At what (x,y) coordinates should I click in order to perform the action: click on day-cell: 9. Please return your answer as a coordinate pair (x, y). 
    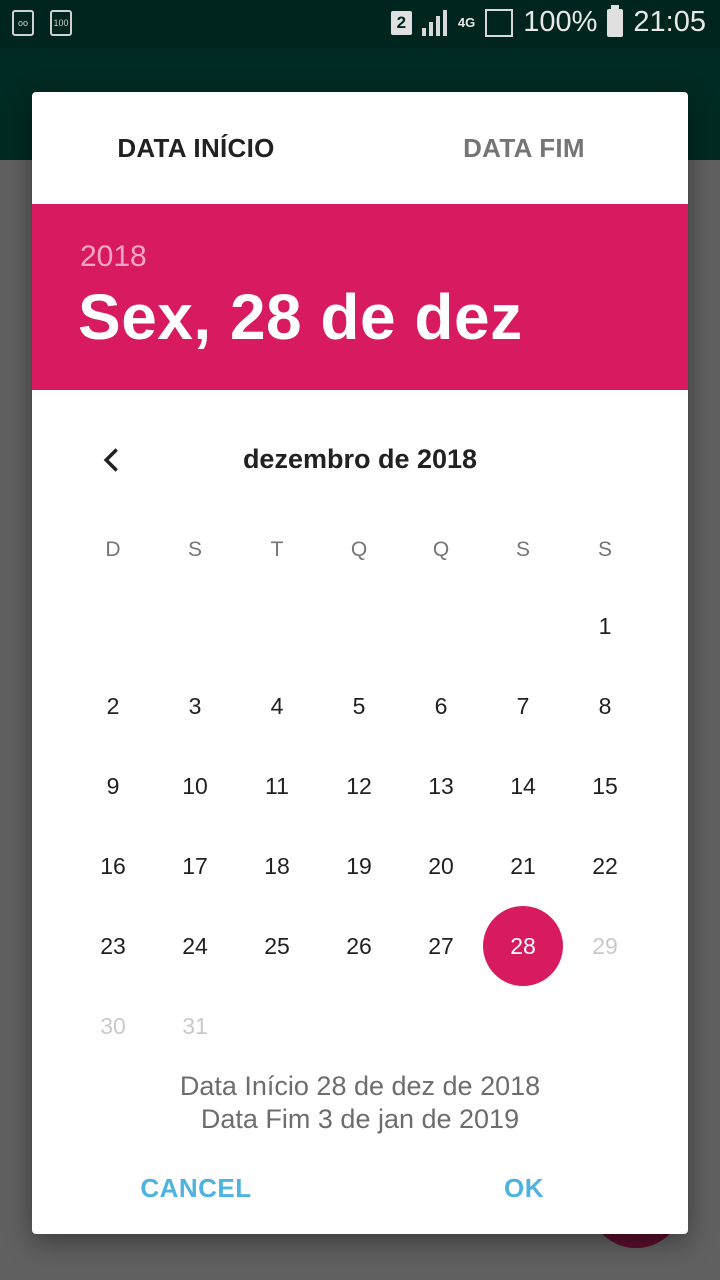
    Looking at the image, I should click on (113, 786).